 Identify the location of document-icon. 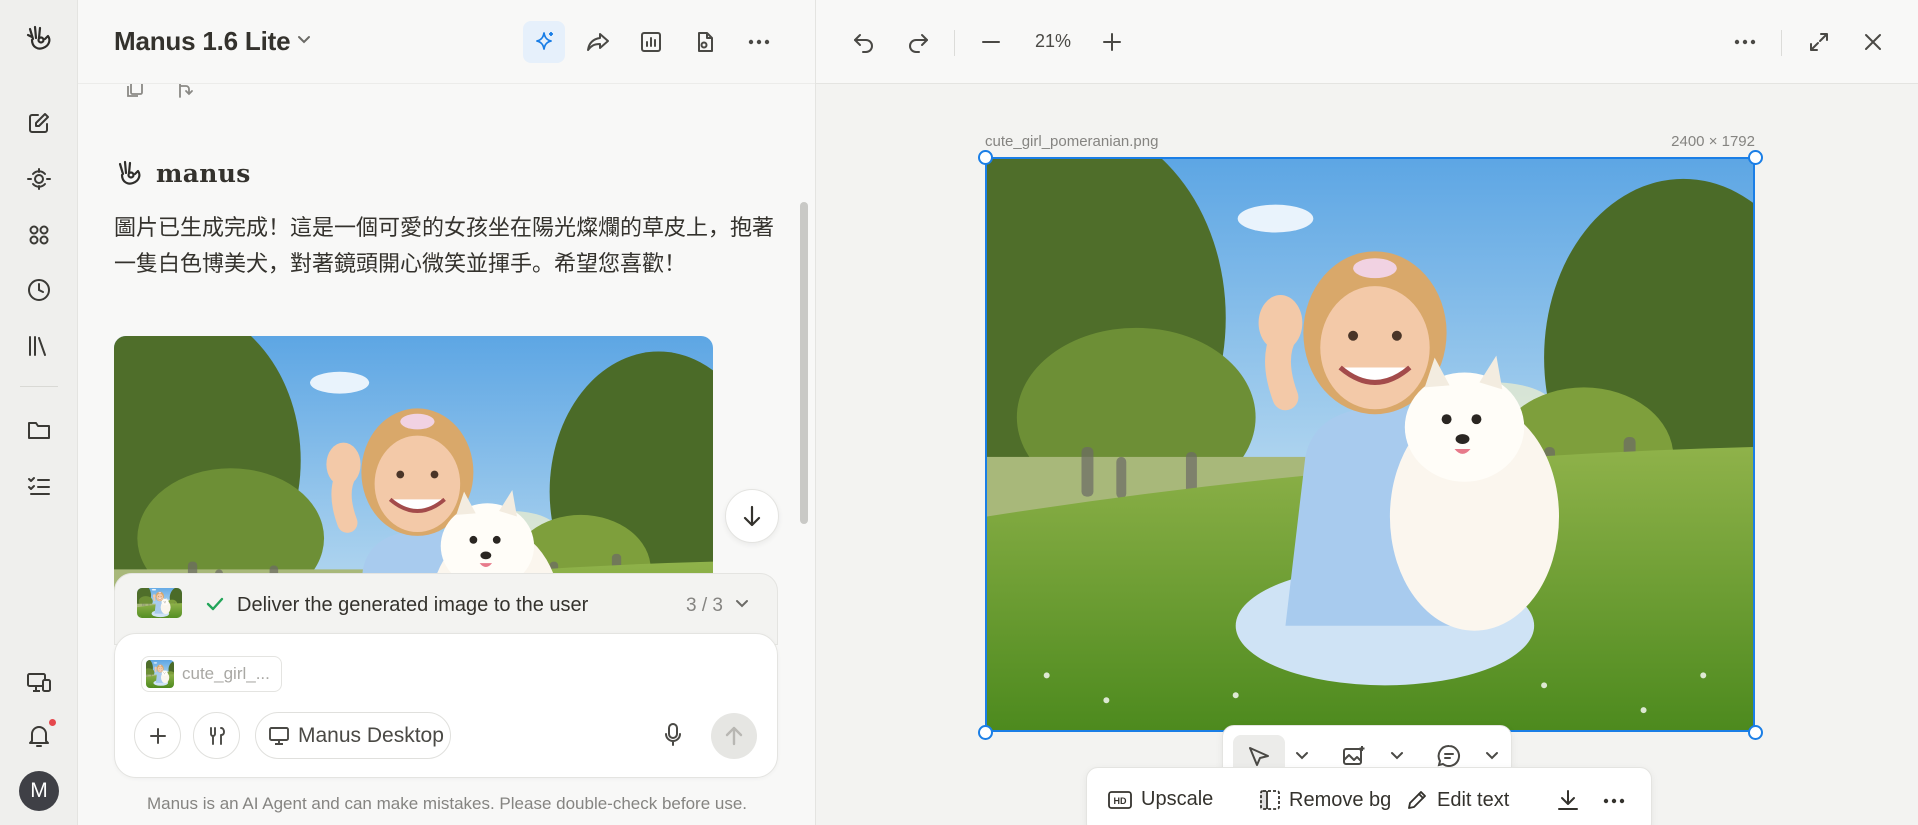
(705, 42).